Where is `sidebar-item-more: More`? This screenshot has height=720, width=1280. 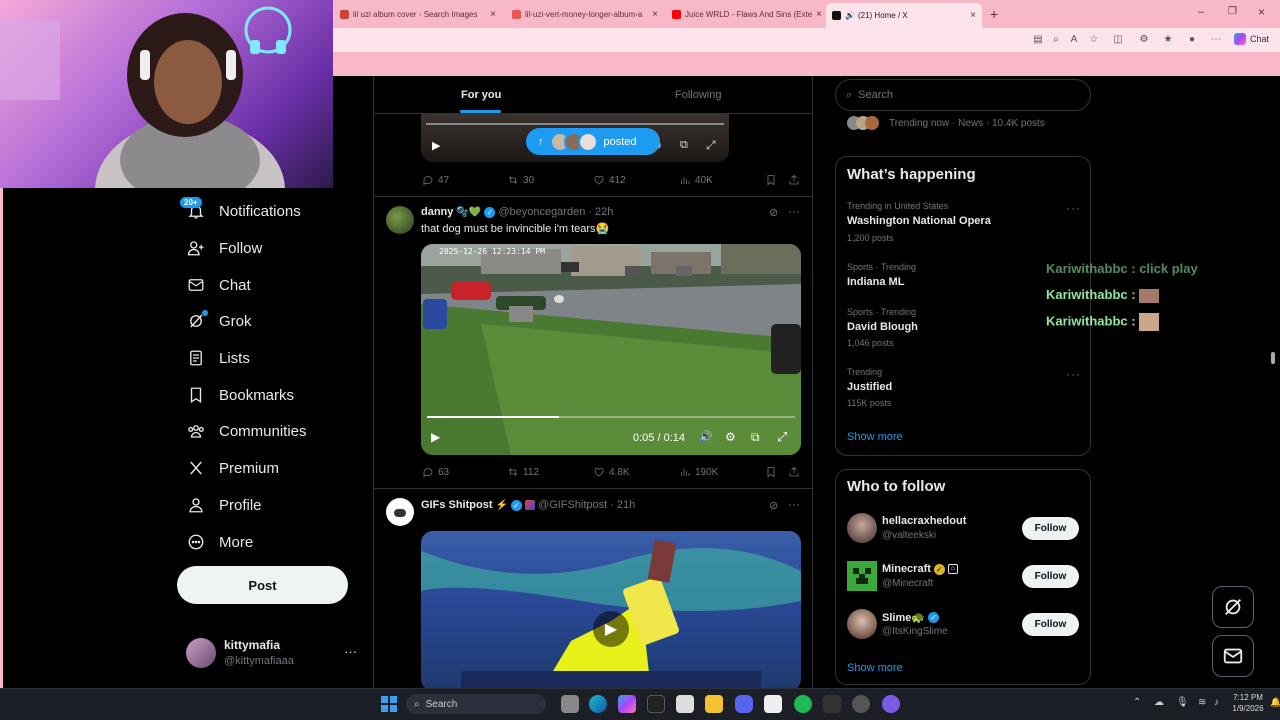
sidebar-item-more: More is located at coordinates (219, 542).